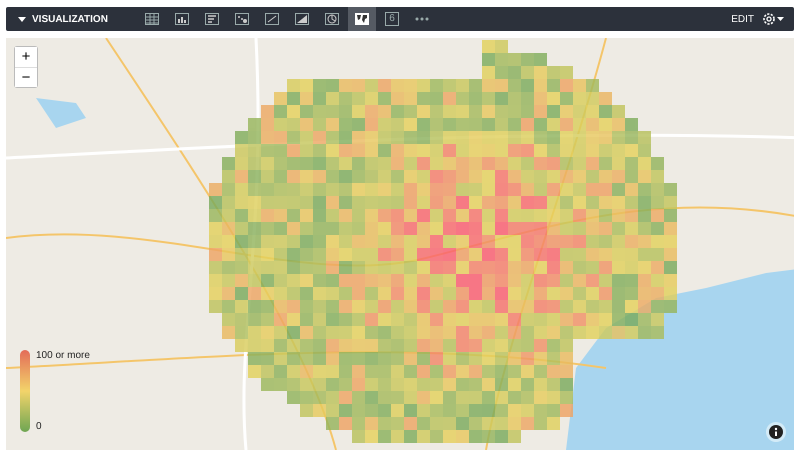 The image size is (800, 452). I want to click on caret-icon, so click(22, 19).